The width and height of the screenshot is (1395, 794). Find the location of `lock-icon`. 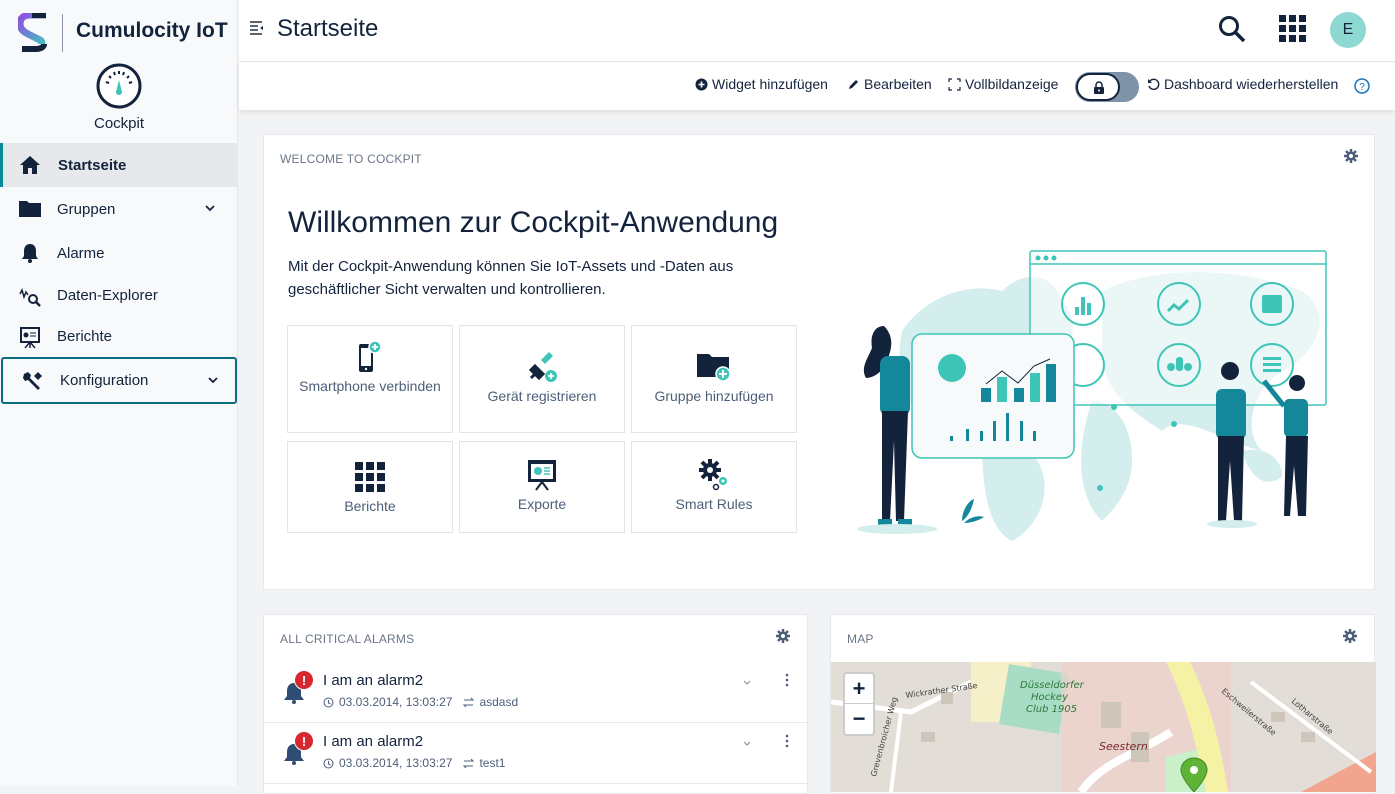

lock-icon is located at coordinates (1099, 87).